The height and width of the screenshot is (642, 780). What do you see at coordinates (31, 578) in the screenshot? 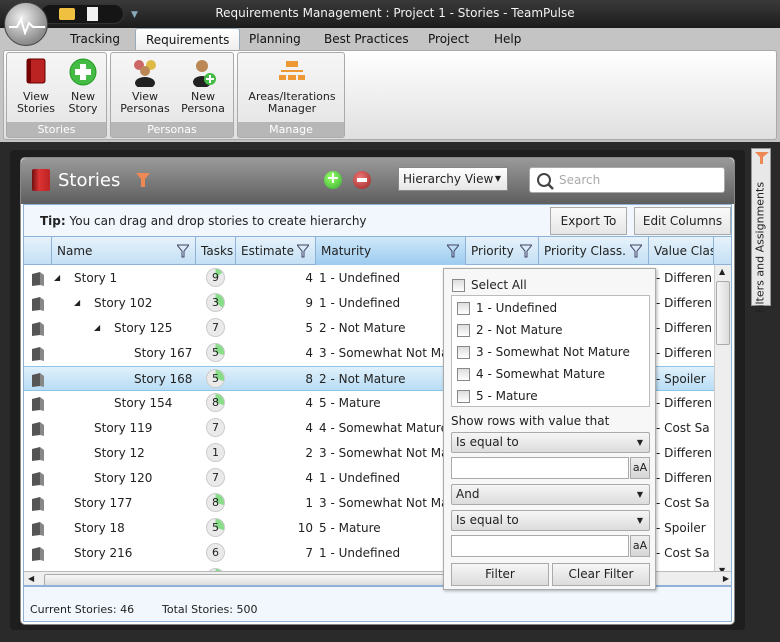
I see `scroll-left-icon: ◀` at bounding box center [31, 578].